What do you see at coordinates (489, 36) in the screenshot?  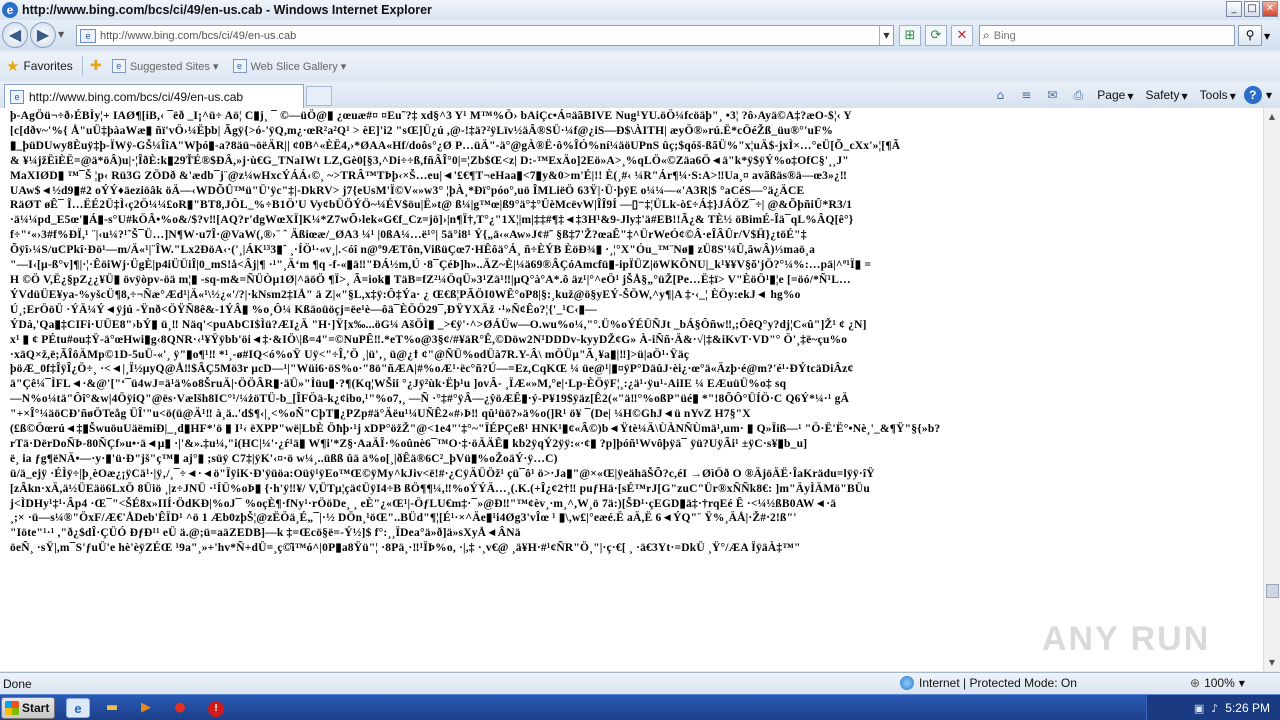 I see `address-url: http://www.bing.com/bcs/ci/49/en-us.cab` at bounding box center [489, 36].